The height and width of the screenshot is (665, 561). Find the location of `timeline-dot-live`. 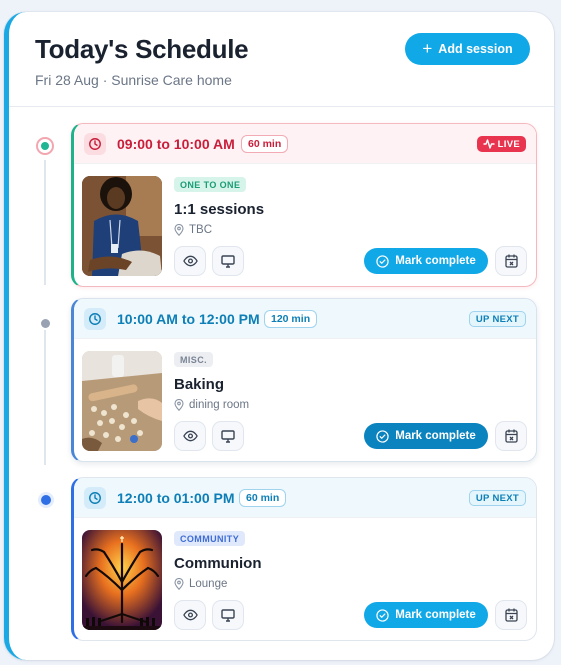

timeline-dot-live is located at coordinates (45, 146).